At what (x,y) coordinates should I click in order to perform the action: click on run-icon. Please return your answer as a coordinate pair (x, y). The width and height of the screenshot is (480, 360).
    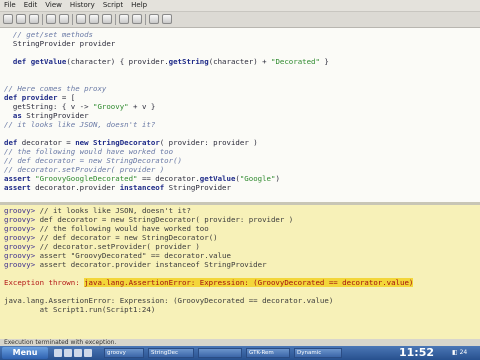
    Looking at the image, I should click on (154, 19).